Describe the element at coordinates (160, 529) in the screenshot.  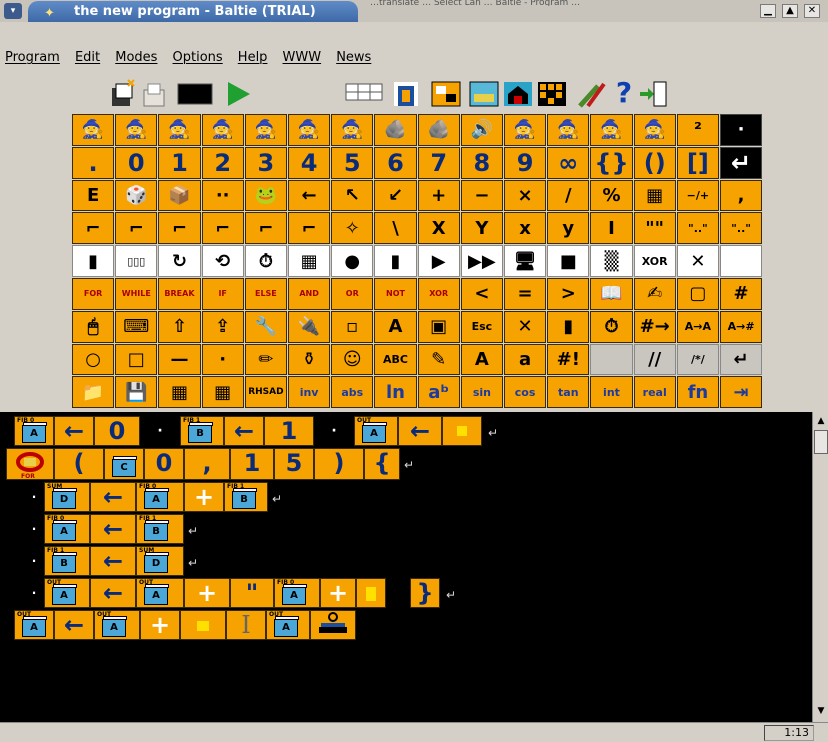
I see `var-fib1: FIB 1 B` at that location.